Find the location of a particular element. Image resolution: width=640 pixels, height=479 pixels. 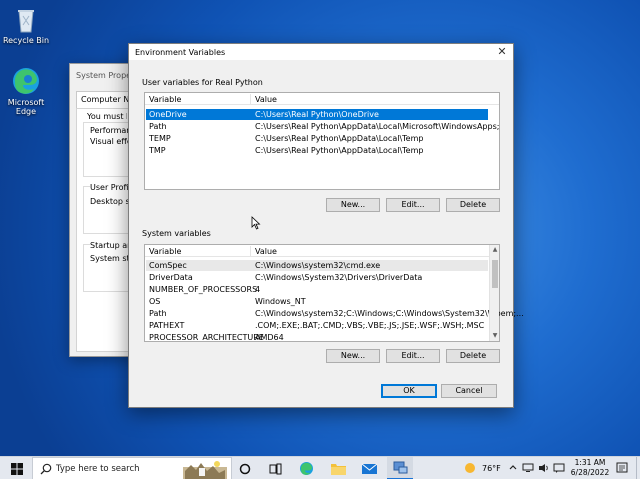

mouse-cursor-icon is located at coordinates (256, 224).